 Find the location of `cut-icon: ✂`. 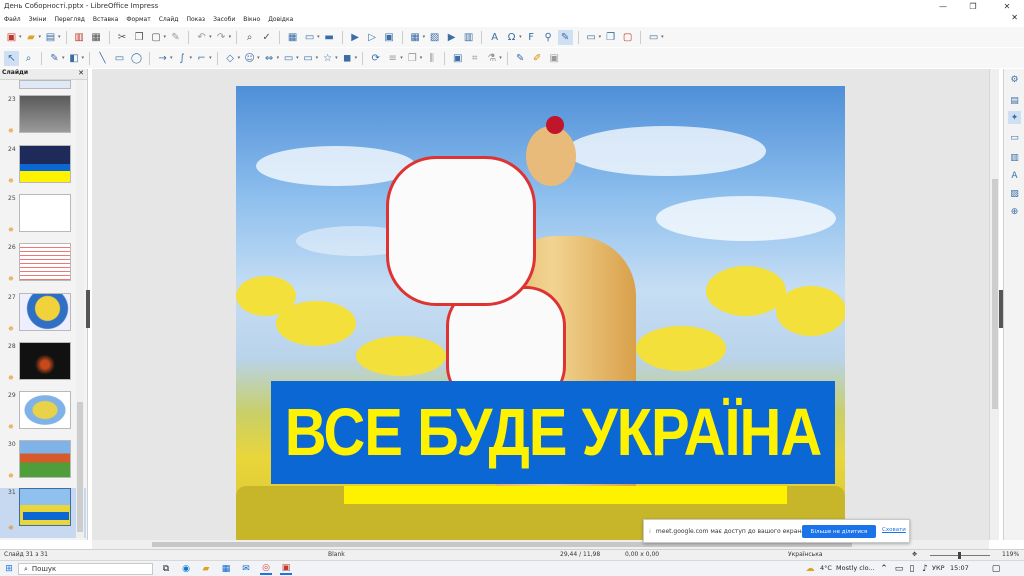

cut-icon: ✂ is located at coordinates (122, 37).